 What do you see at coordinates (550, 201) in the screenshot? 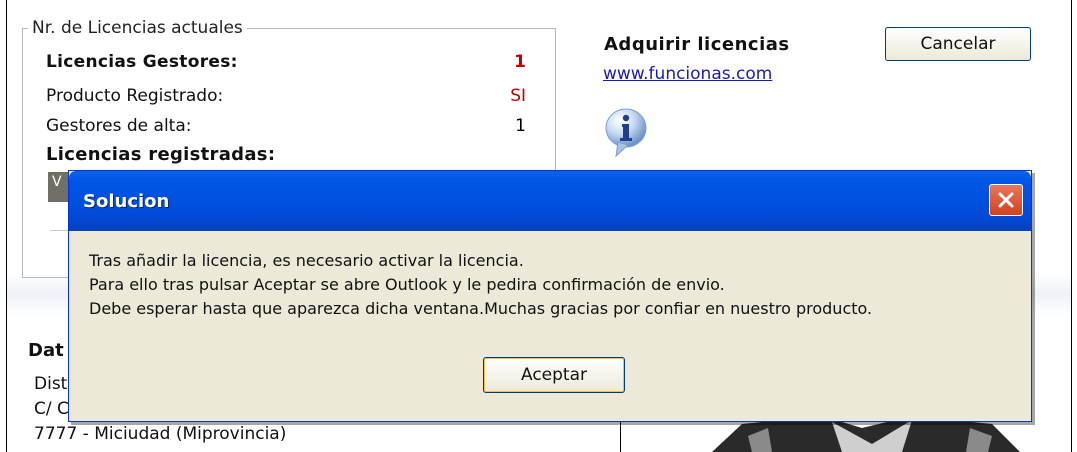
I see `dialog-titlebar: Solucion` at bounding box center [550, 201].